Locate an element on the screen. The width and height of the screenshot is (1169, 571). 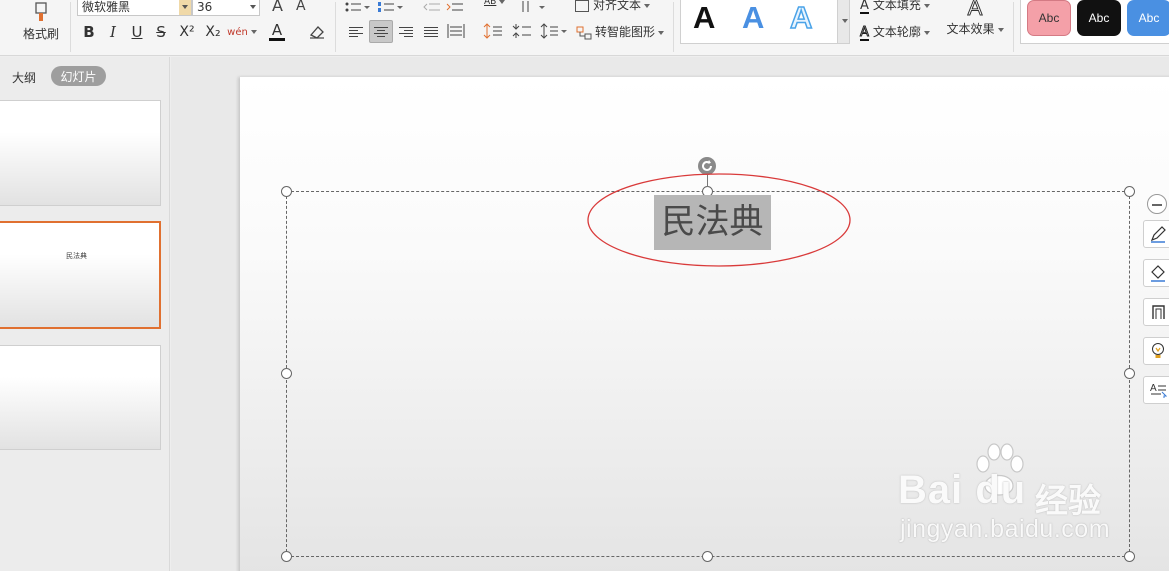
clear-format-button is located at coordinates (317, 32).